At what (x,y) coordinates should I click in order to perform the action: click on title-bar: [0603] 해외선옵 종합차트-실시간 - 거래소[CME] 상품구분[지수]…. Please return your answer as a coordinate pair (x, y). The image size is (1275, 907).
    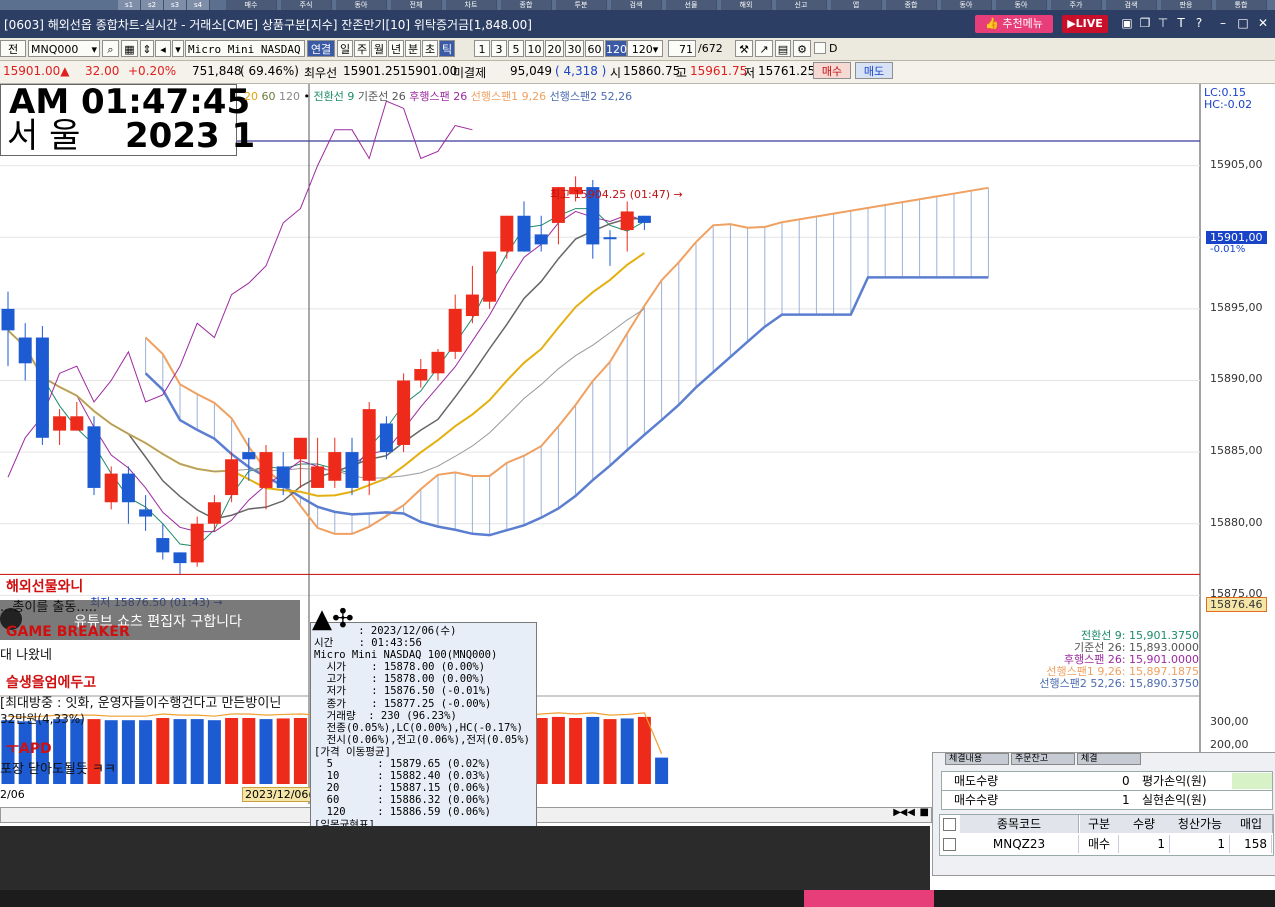
    Looking at the image, I should click on (637, 24).